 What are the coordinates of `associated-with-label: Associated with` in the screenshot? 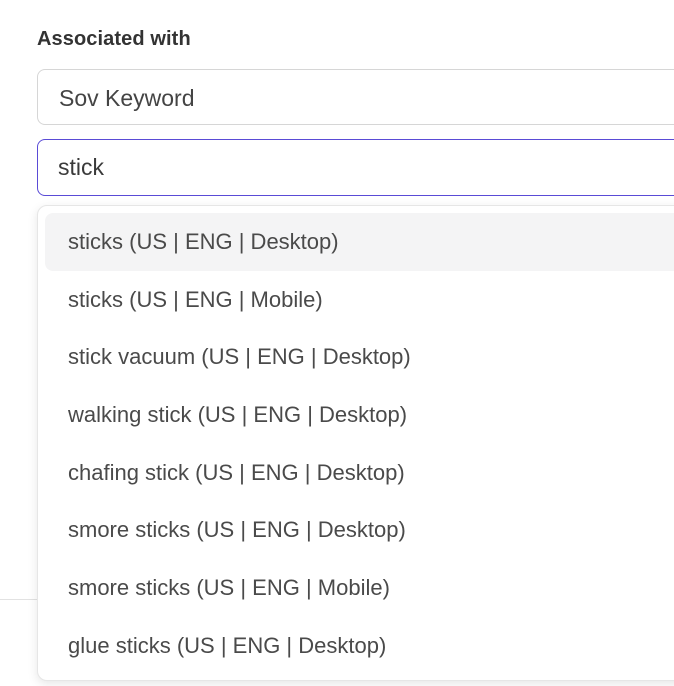 It's located at (114, 39).